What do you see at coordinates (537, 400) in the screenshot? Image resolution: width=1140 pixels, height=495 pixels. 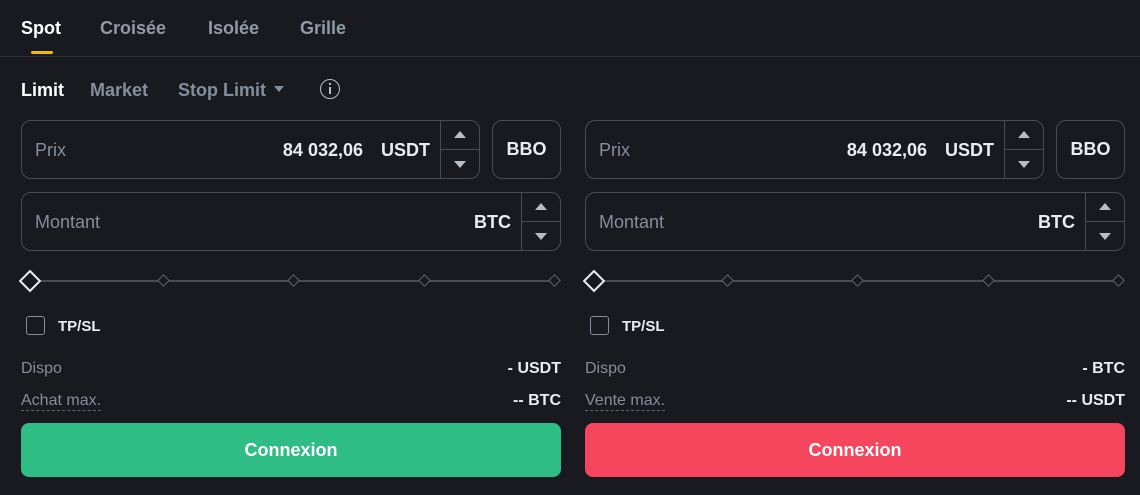 I see `max-buy-value: -- BTC` at bounding box center [537, 400].